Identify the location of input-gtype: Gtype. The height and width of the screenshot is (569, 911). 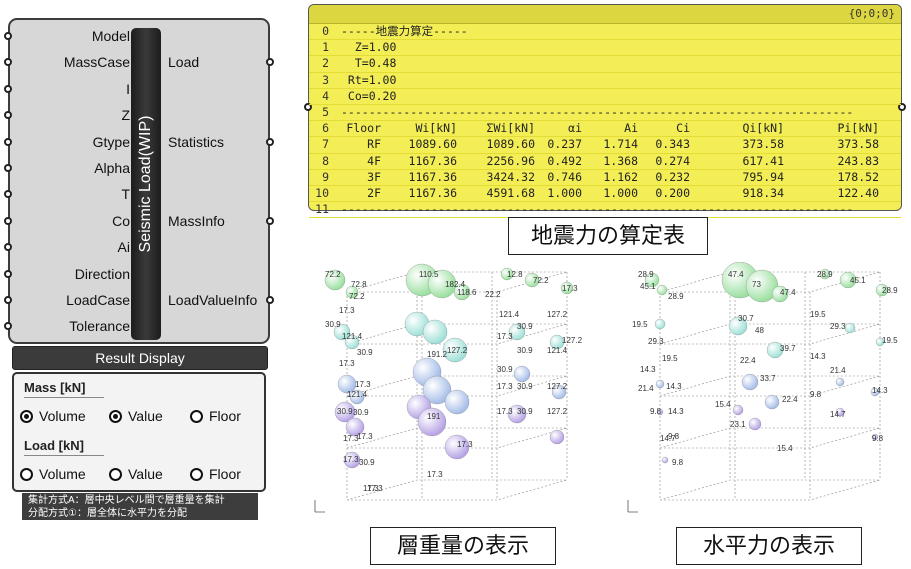
(76, 142).